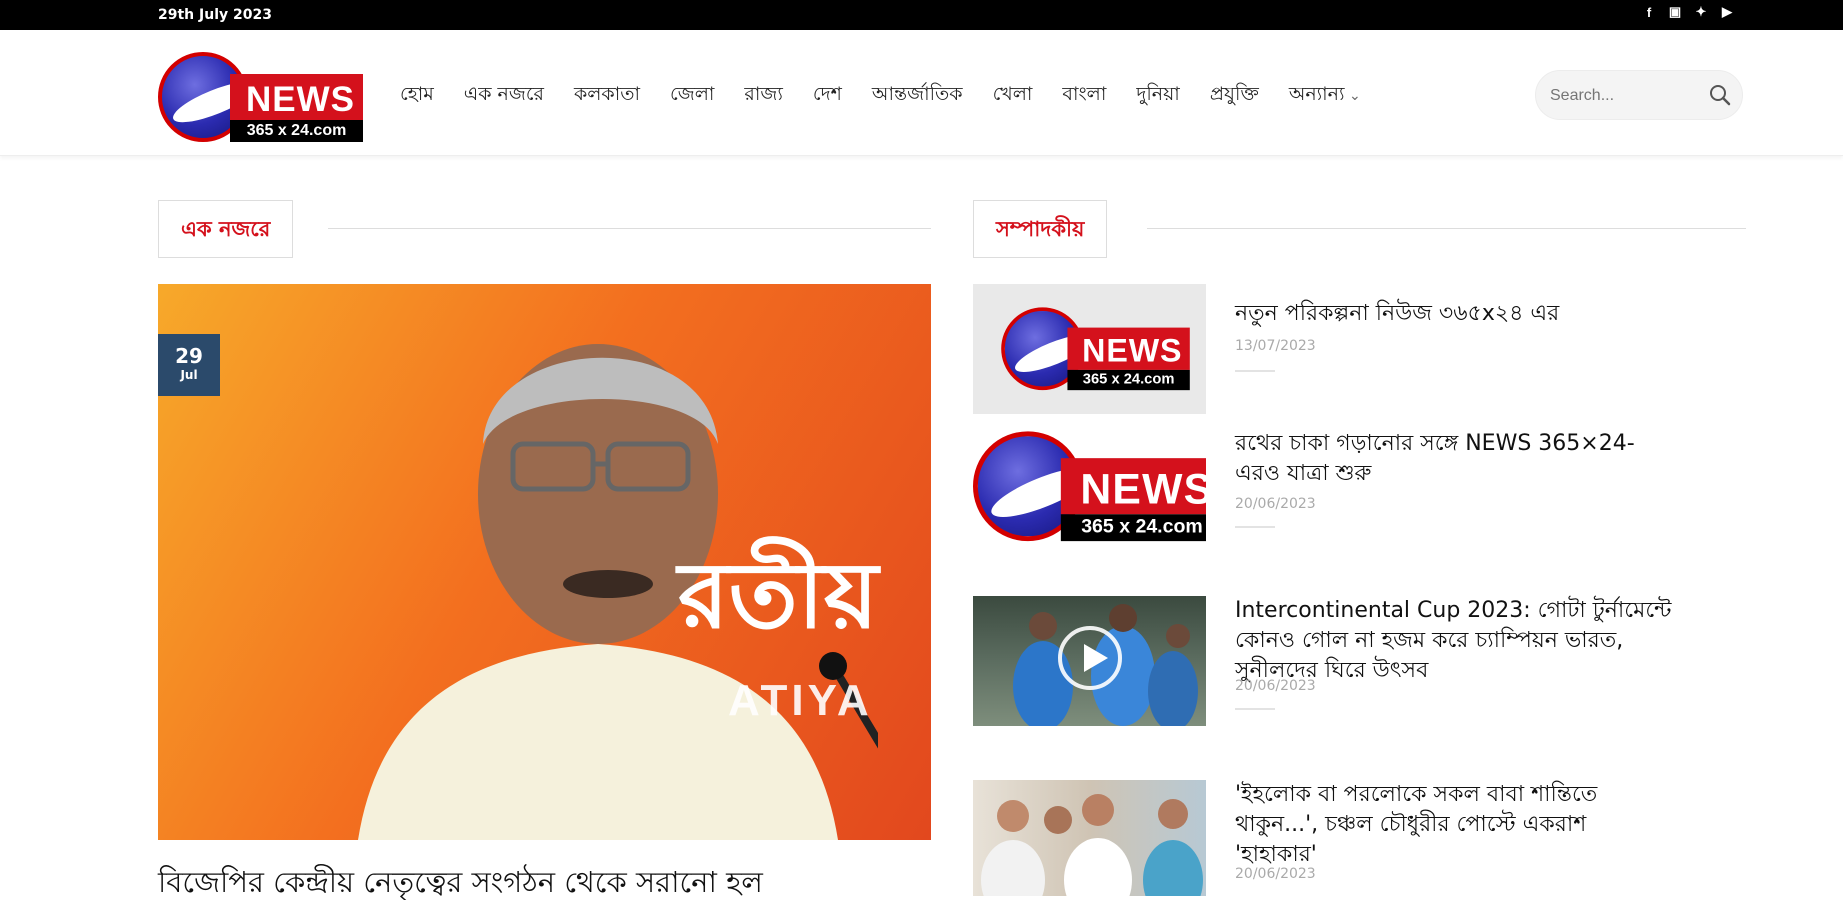 The height and width of the screenshot is (900, 1843). Describe the element at coordinates (1720, 95) in the screenshot. I see `search-icon` at that location.